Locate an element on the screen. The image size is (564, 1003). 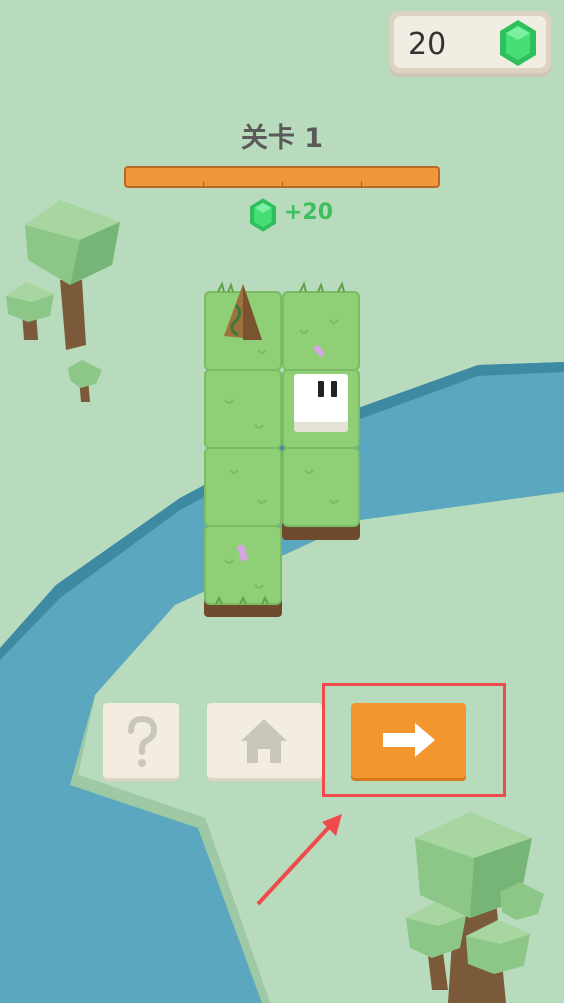
player-cube is located at coordinates (321, 403).